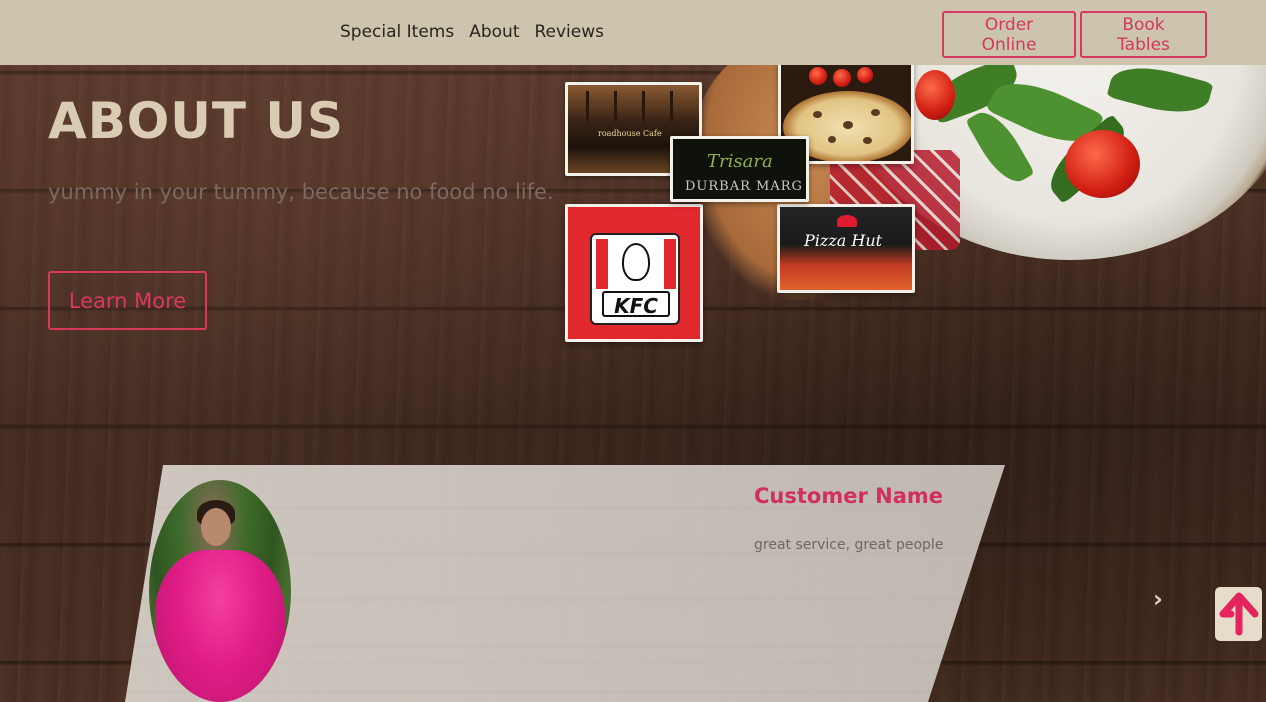 The width and height of the screenshot is (1266, 702). Describe the element at coordinates (1009, 34) in the screenshot. I see `order-online-button: Order Online` at that location.